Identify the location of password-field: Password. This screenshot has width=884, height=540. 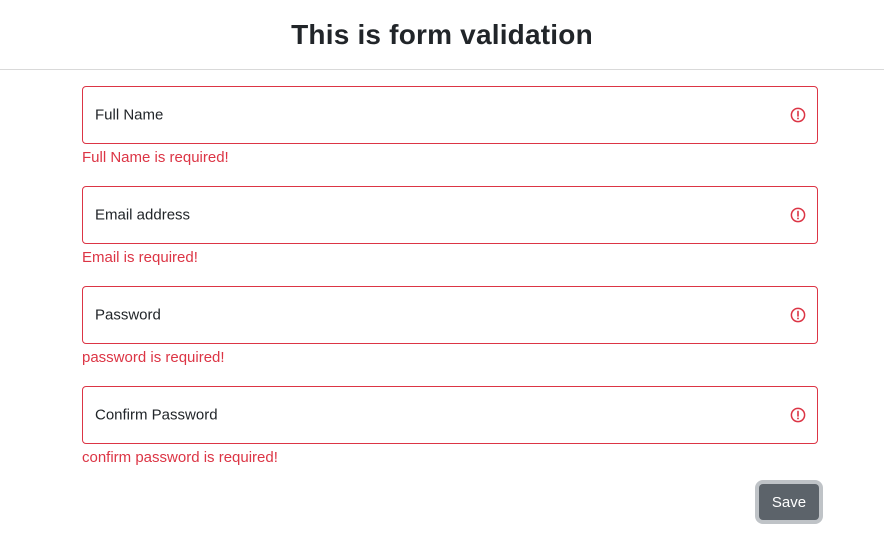
(450, 315).